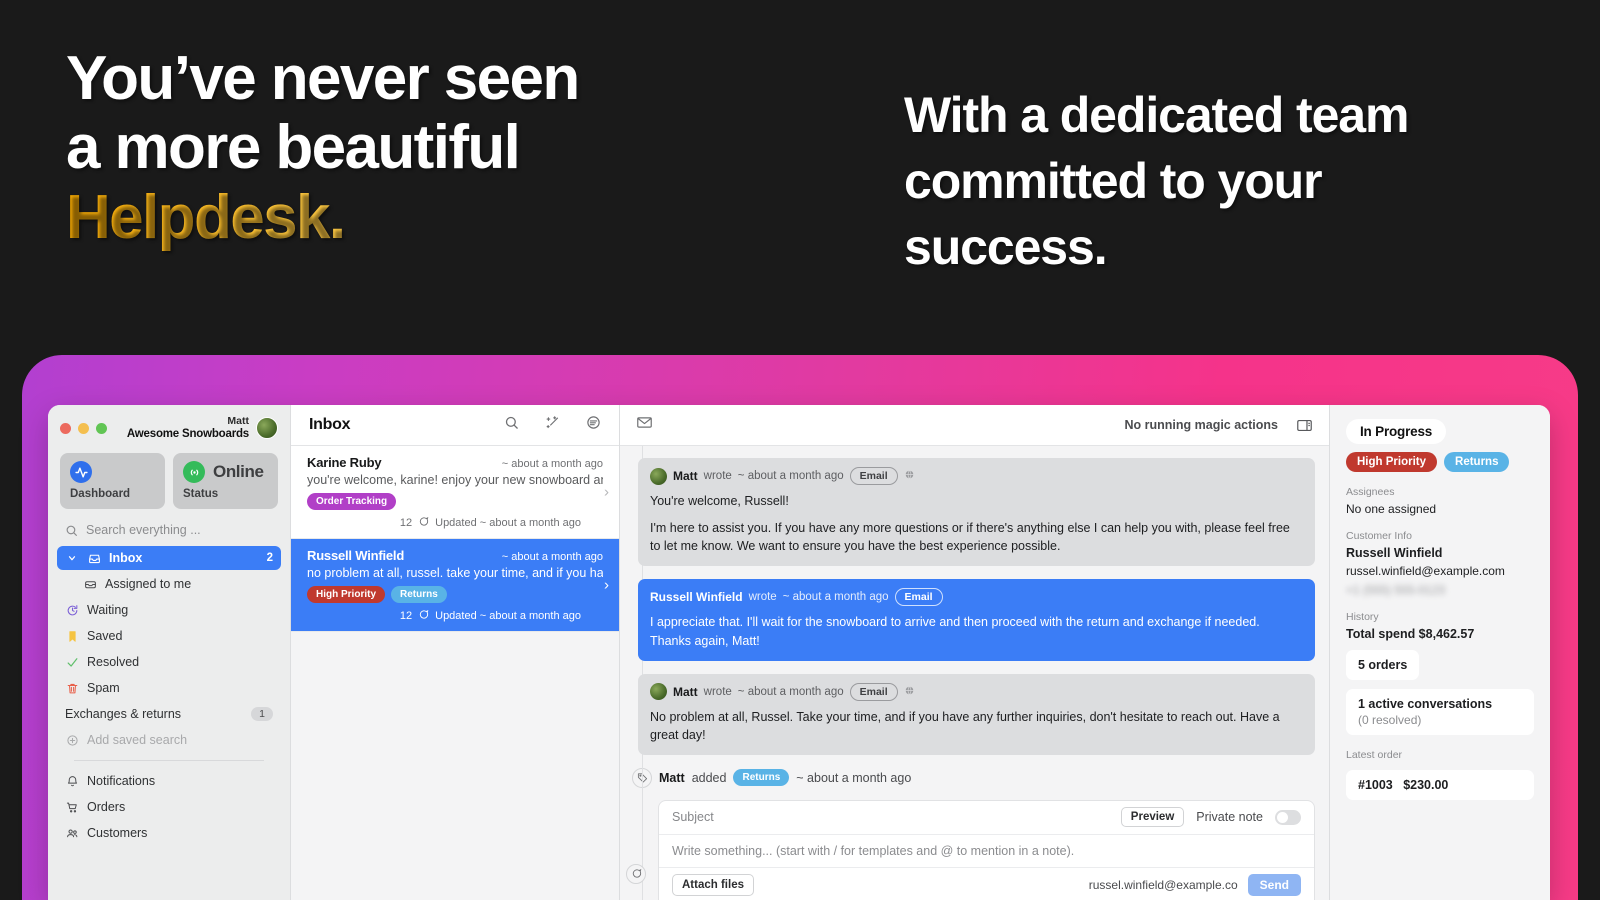 Image resolution: width=1600 pixels, height=900 pixels. Describe the element at coordinates (1152, 817) in the screenshot. I see `preview-button: Preview` at that location.